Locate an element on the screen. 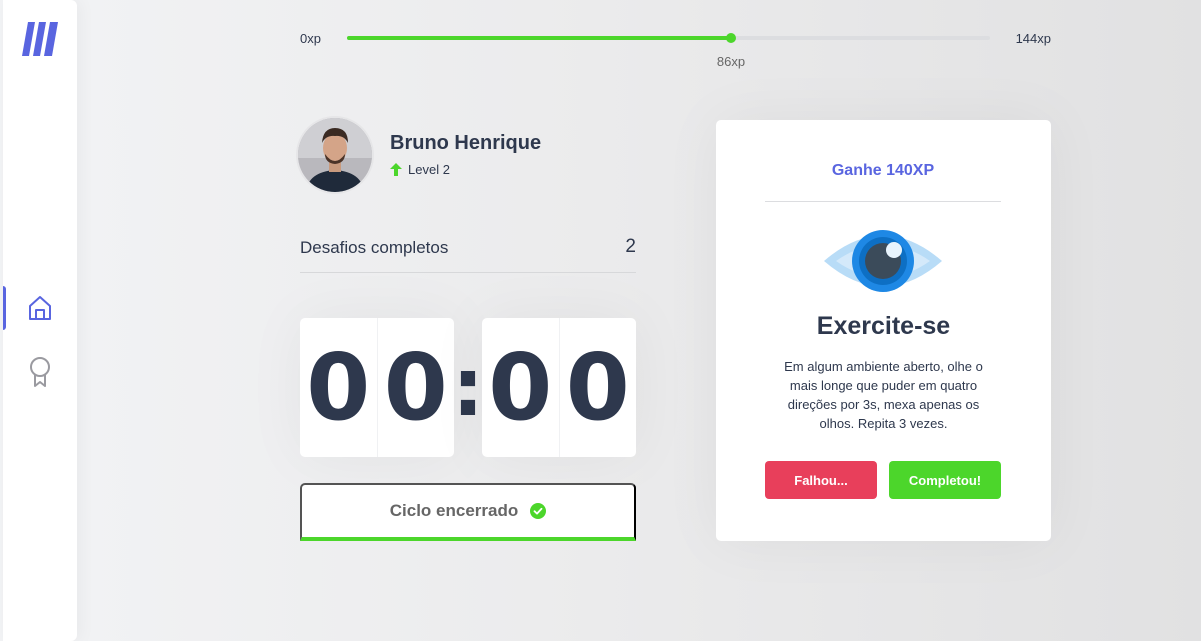 This screenshot has width=1201, height=641. xp-max-label: 144xp is located at coordinates (1033, 38).